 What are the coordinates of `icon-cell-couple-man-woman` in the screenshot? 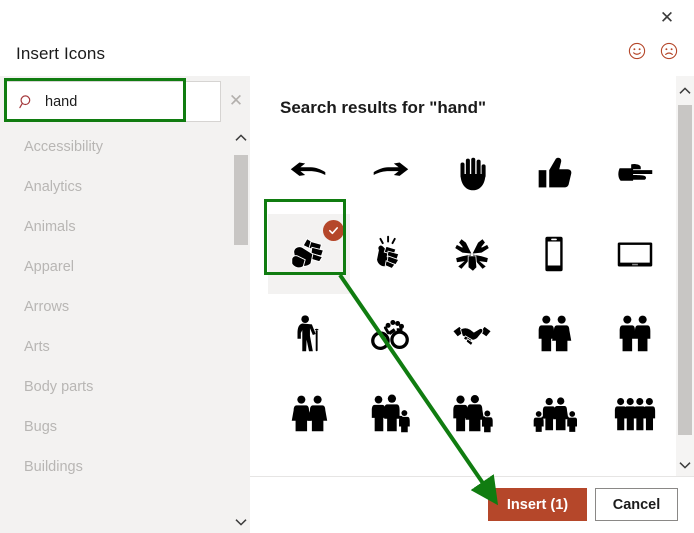 It's located at (554, 334).